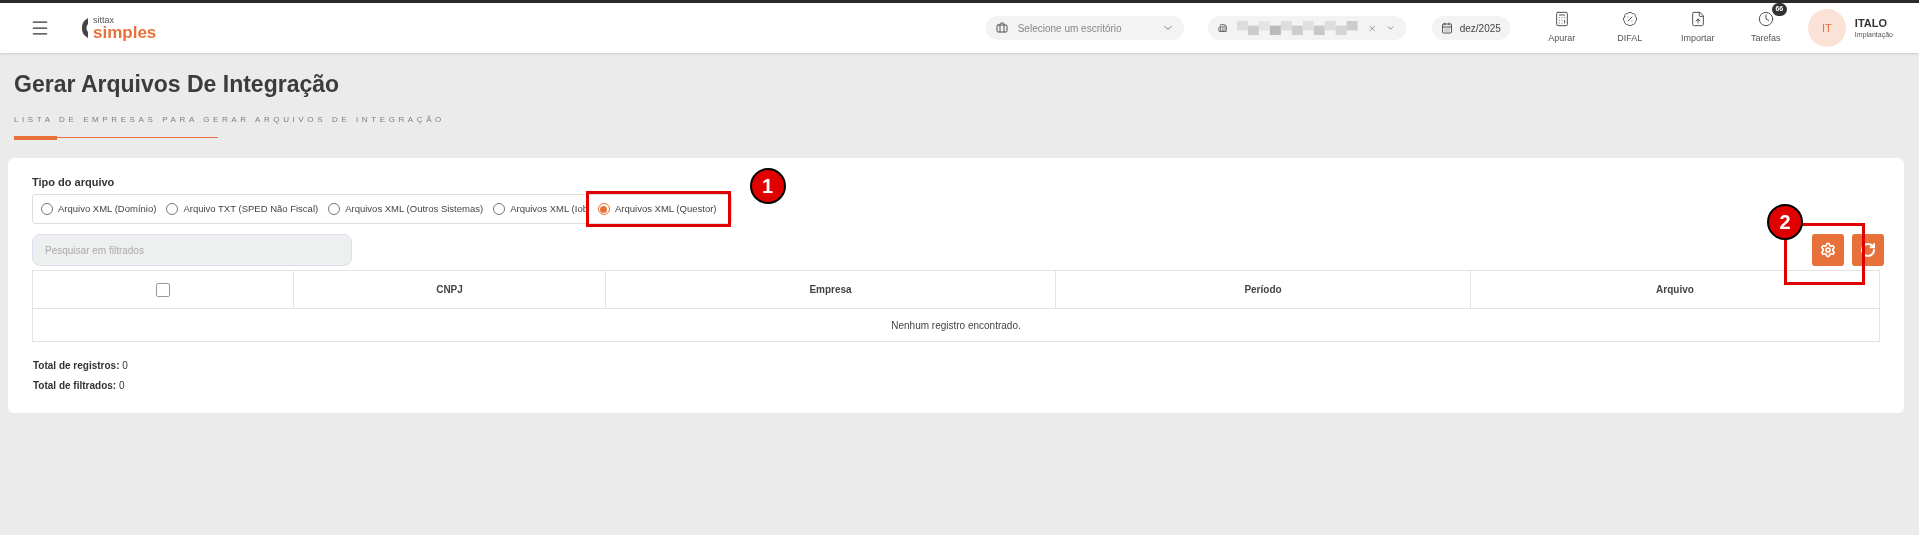 The image size is (1919, 535). I want to click on logo-mark-icon, so click(86, 28).